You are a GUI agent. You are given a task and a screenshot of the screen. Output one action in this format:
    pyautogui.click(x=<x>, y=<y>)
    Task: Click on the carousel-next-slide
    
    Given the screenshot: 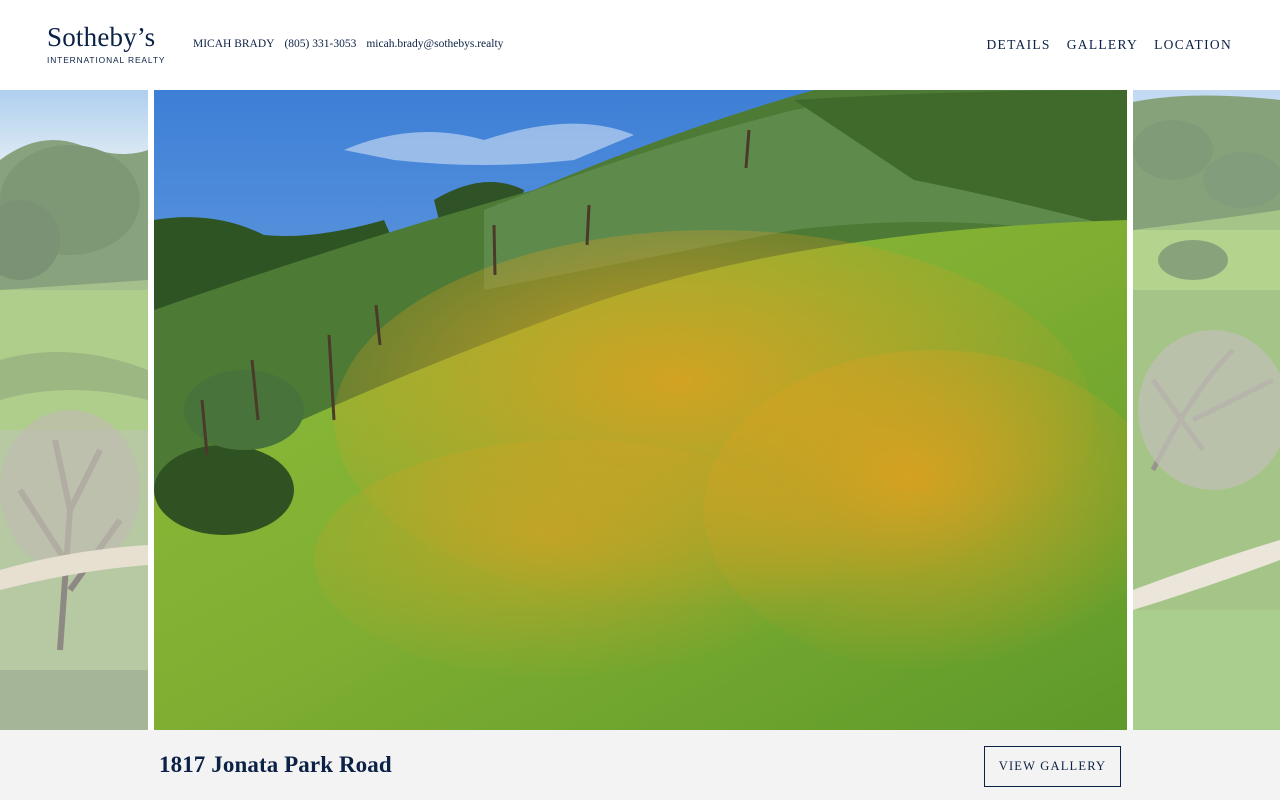 What is the action you would take?
    pyautogui.click(x=1206, y=410)
    